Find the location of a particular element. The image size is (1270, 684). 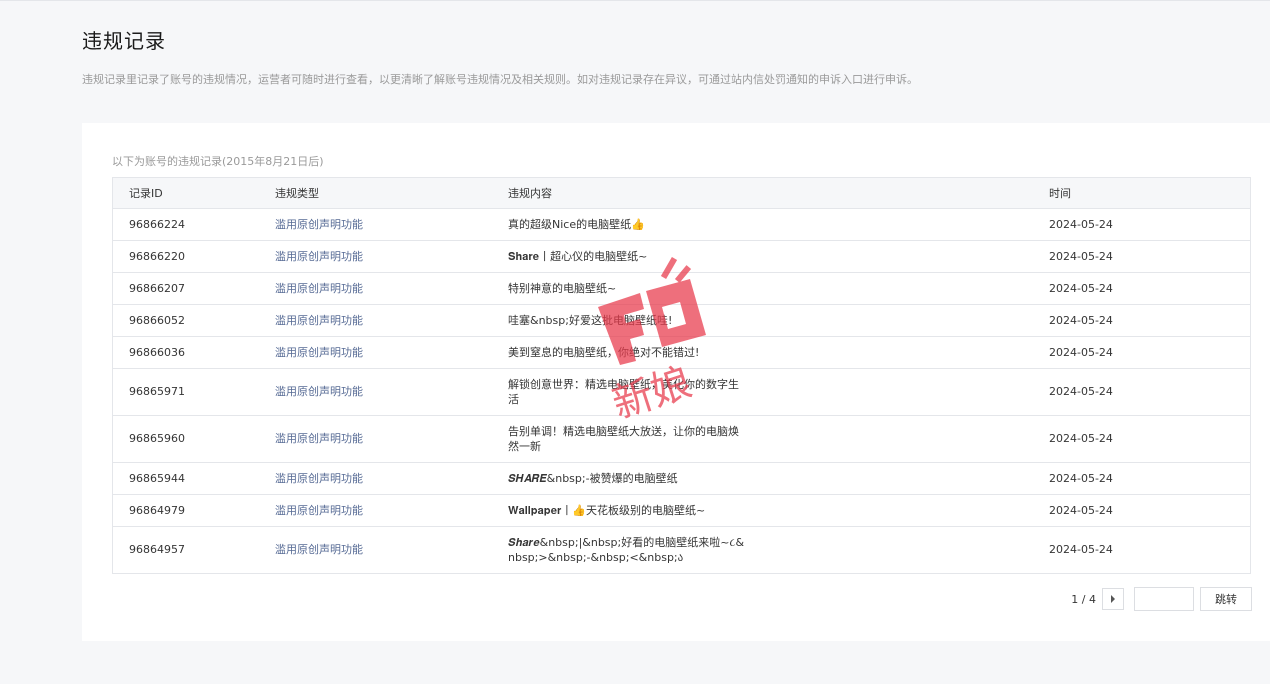

violation-content: 哇塞&nbsp;好爱这批电脑壁纸哇! is located at coordinates (778, 320).